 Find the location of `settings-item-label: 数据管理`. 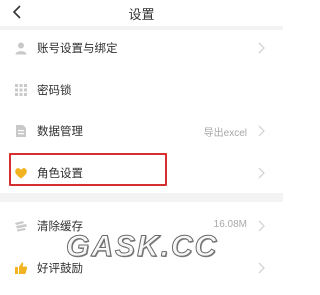

settings-item-label: 数据管理 is located at coordinates (60, 132).